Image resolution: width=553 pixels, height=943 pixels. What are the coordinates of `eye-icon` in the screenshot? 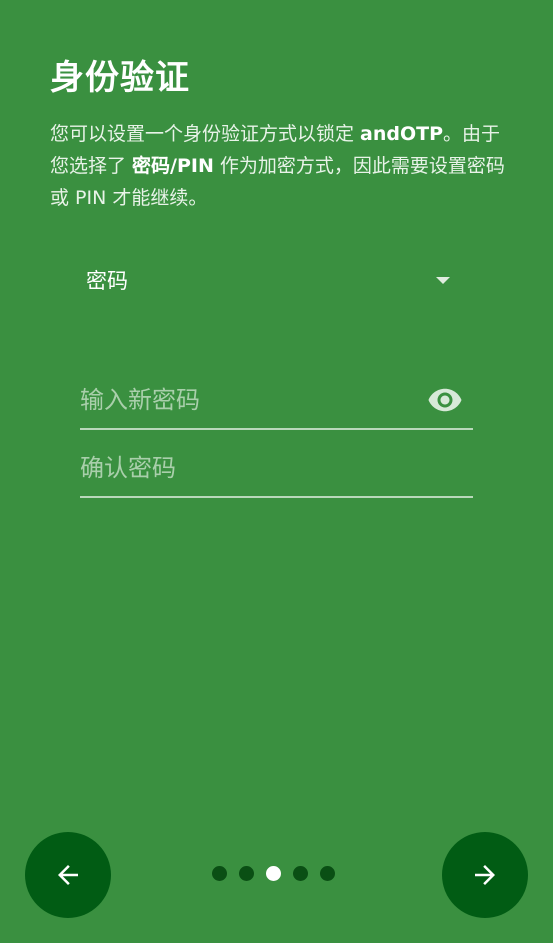 It's located at (445, 400).